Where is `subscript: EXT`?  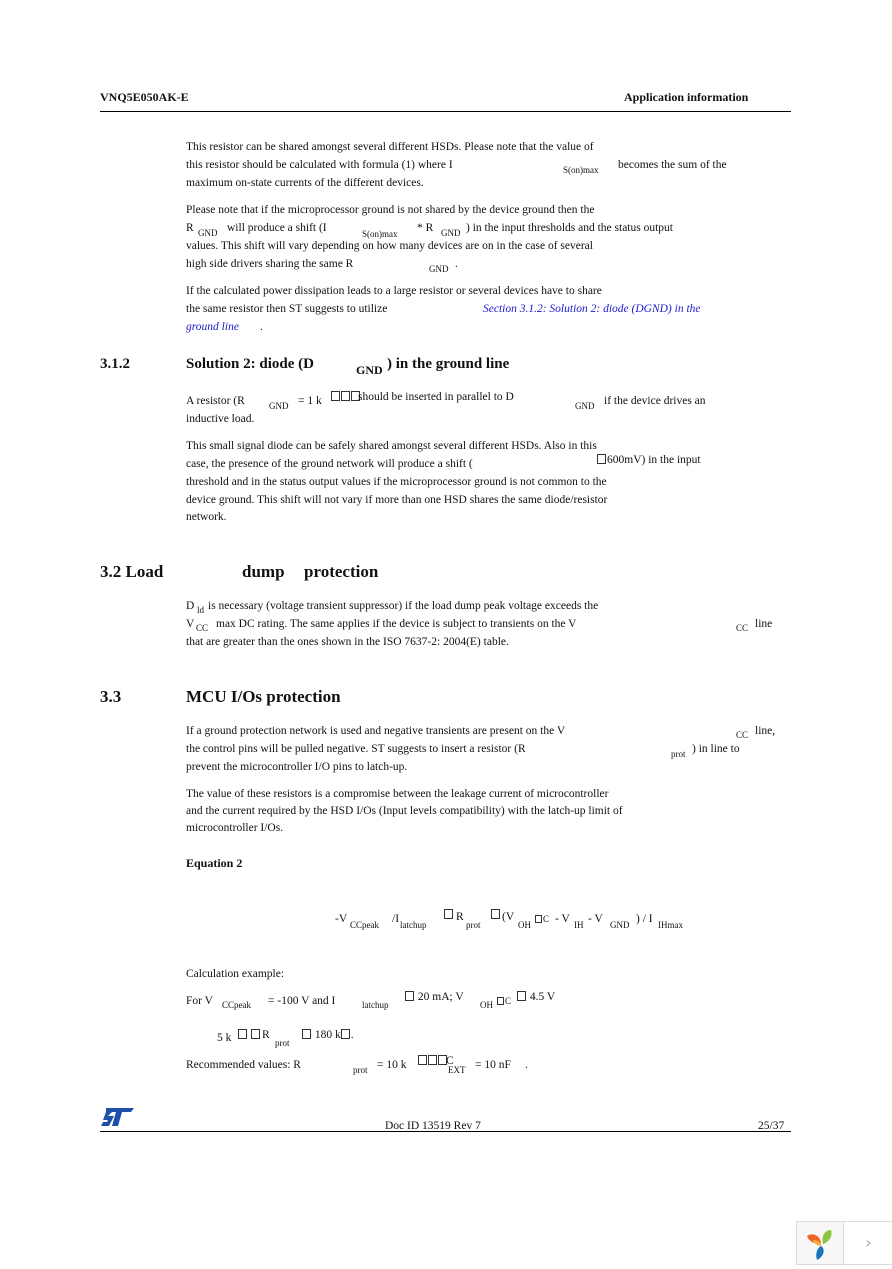
subscript: EXT is located at coordinates (457, 1070).